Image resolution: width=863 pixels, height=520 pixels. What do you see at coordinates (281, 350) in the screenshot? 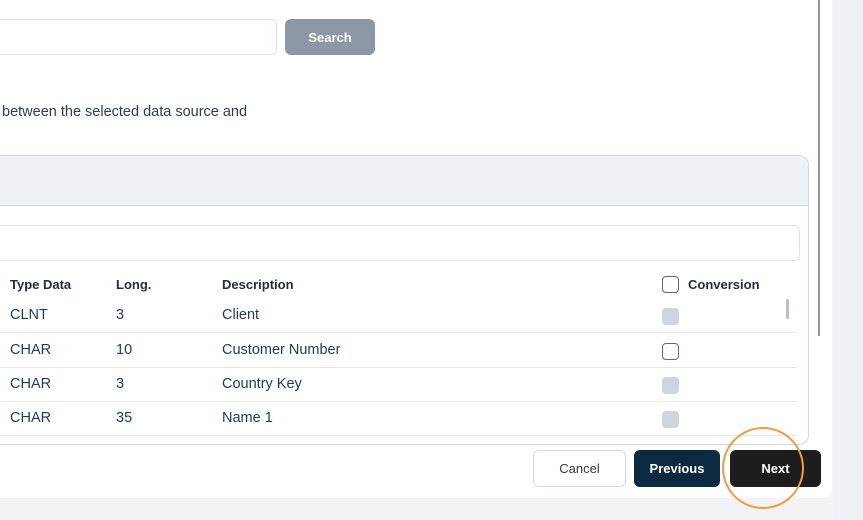
I see `cell-description: Customer Number` at bounding box center [281, 350].